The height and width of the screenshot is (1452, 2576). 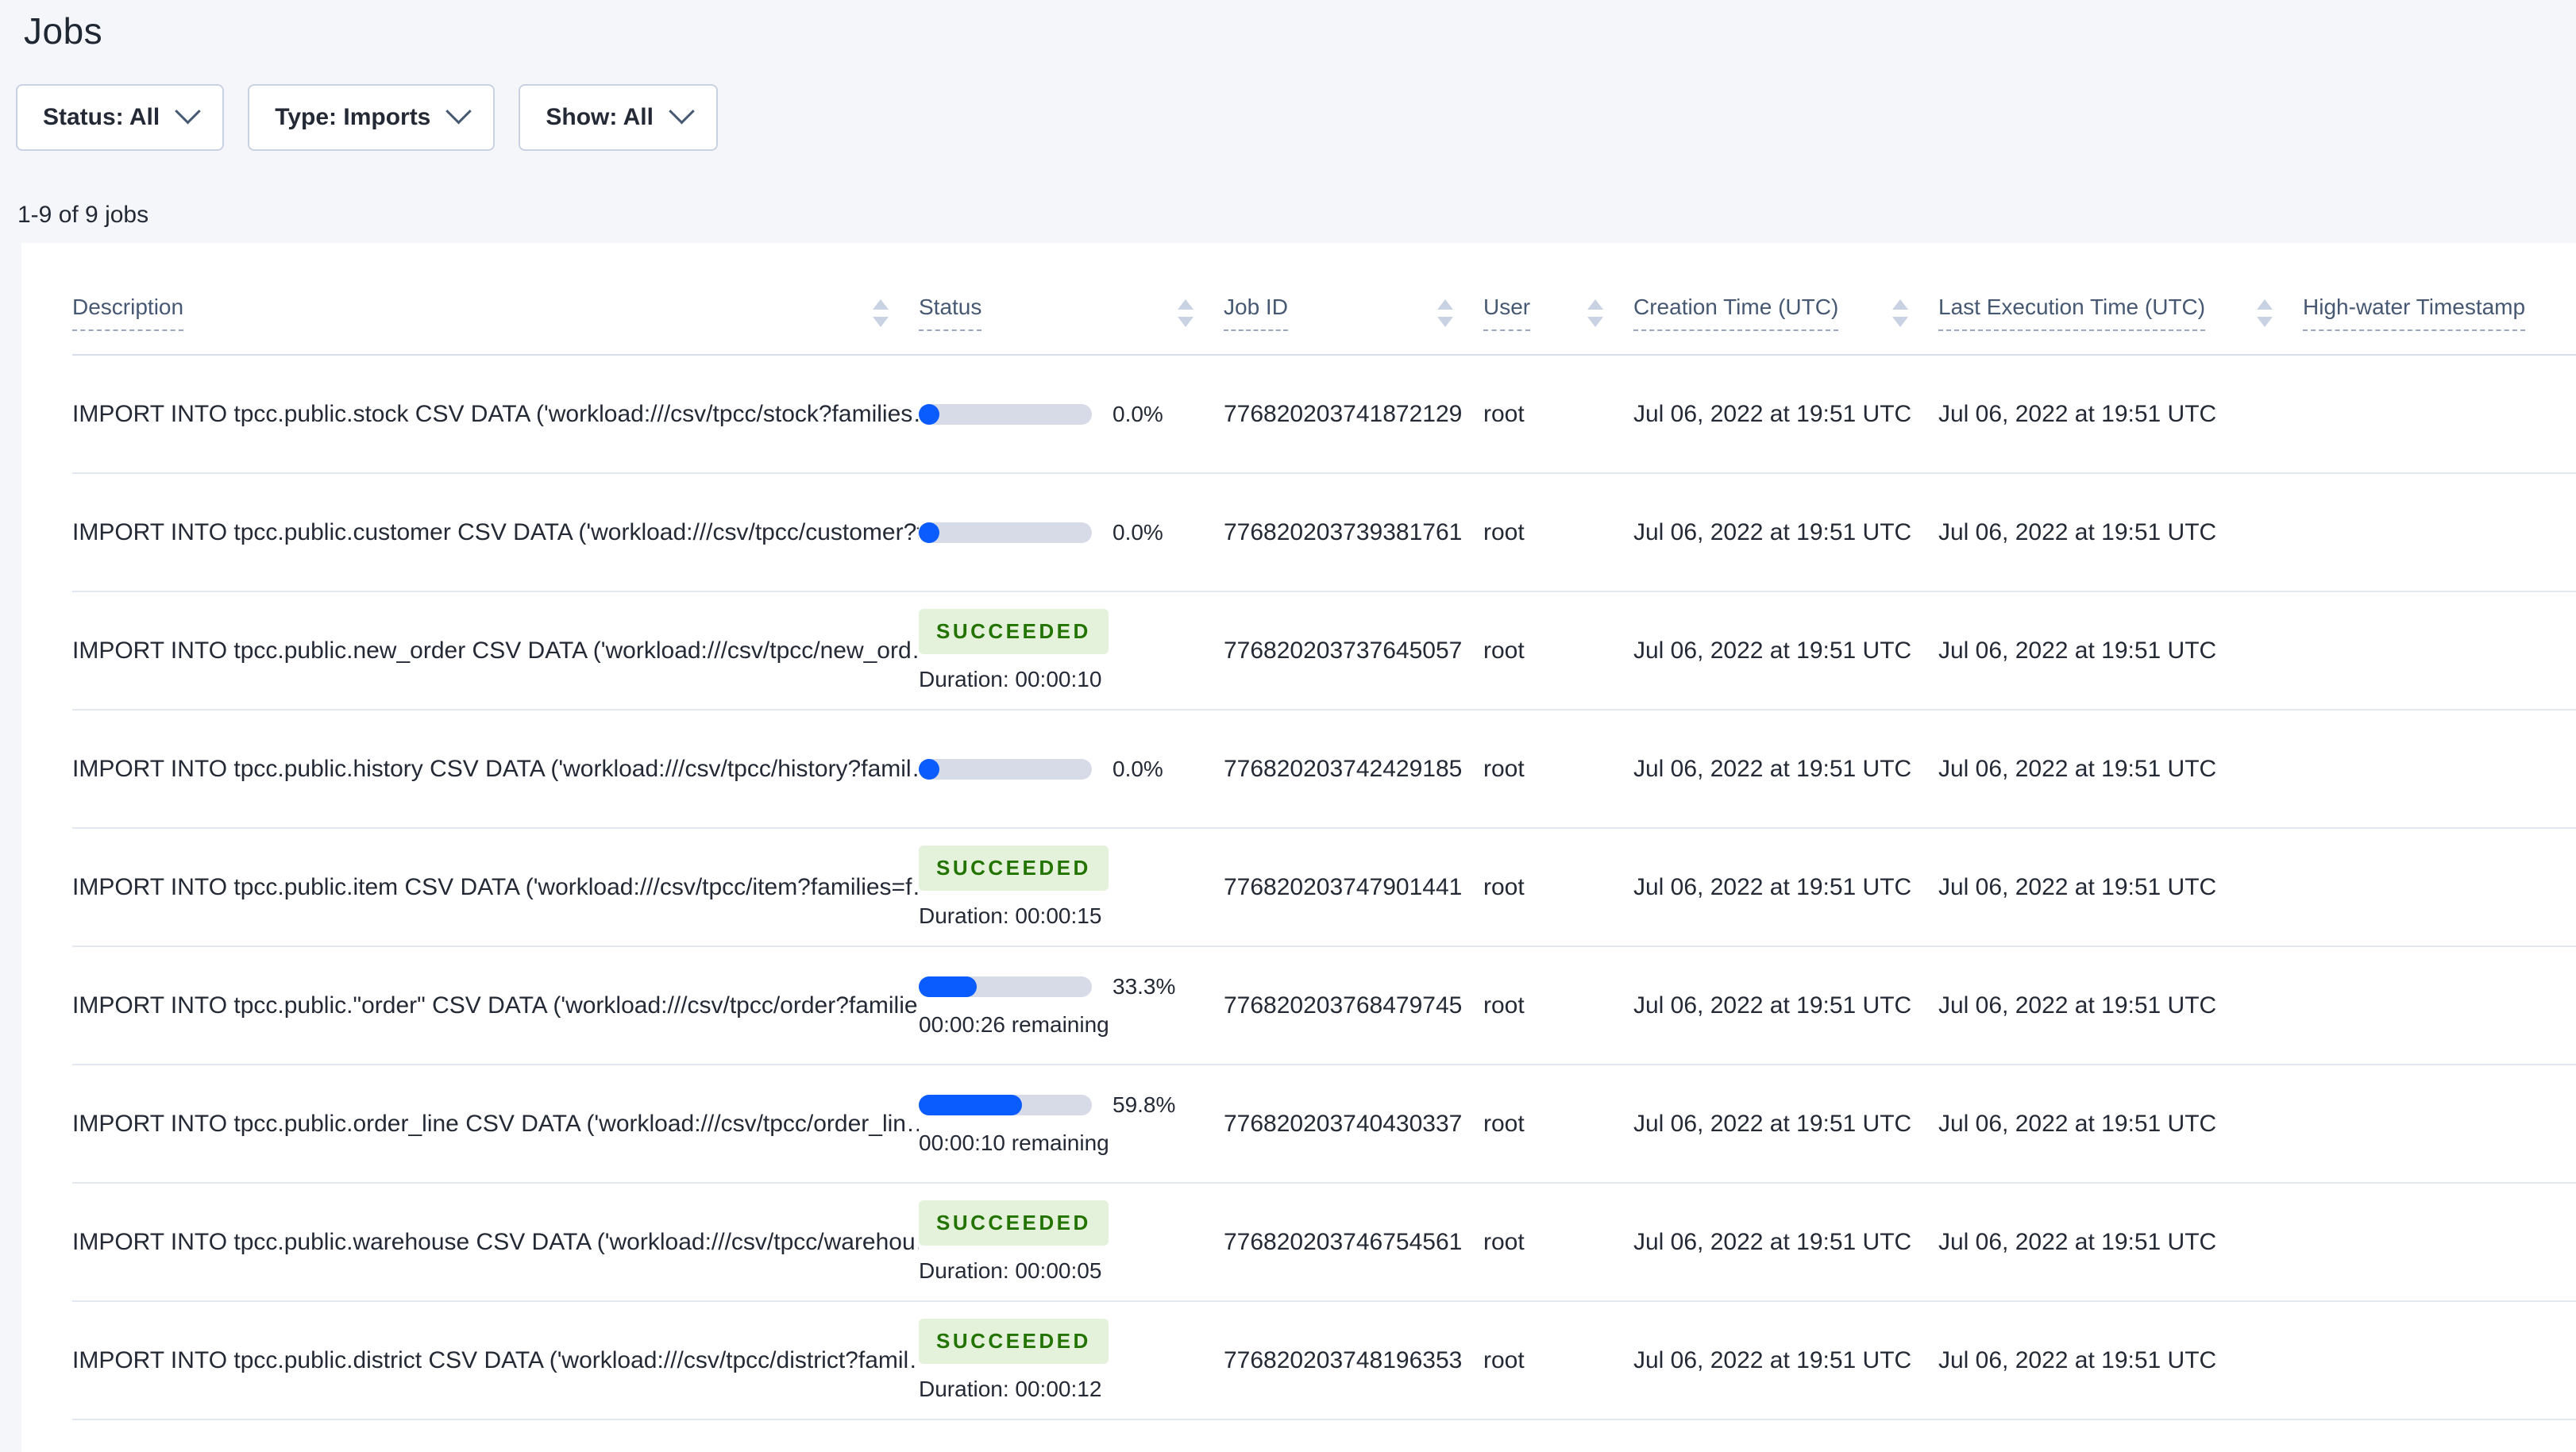 What do you see at coordinates (1343, 531) in the screenshot?
I see `job-id-cell: 776820203739381761` at bounding box center [1343, 531].